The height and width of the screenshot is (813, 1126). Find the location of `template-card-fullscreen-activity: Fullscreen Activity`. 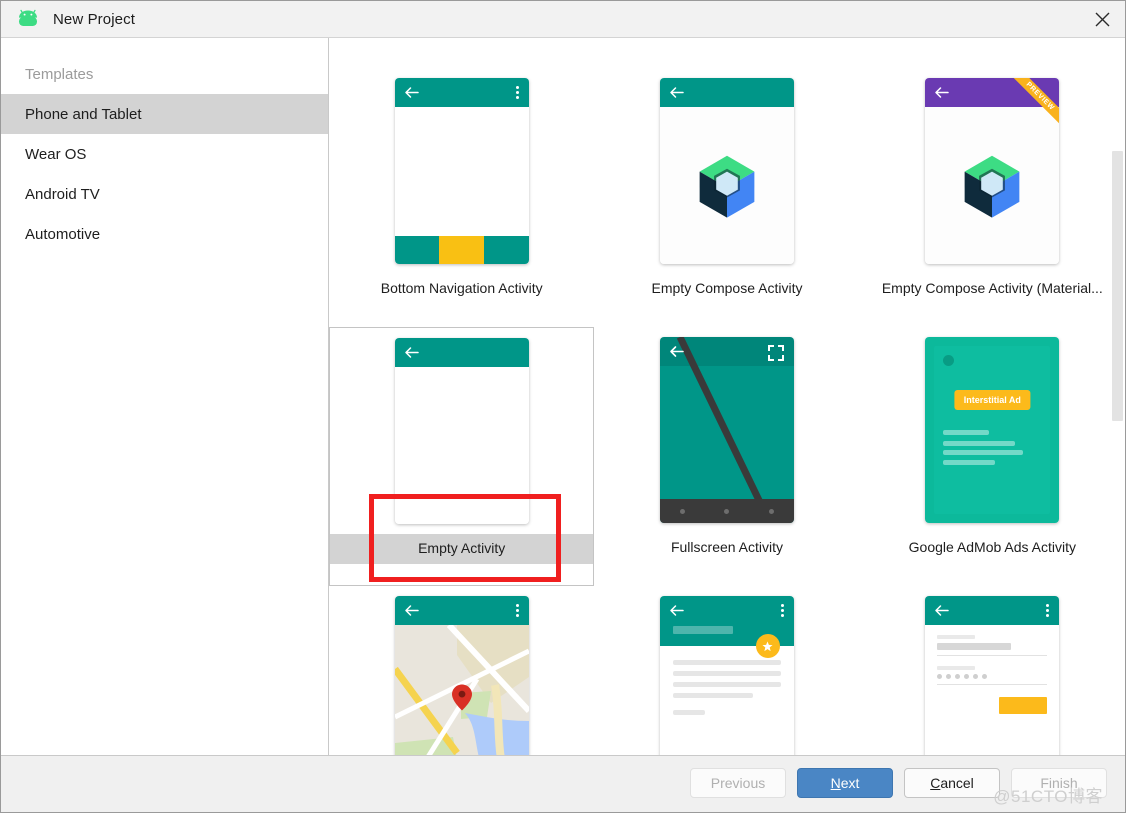

template-card-fullscreen-activity: Fullscreen Activity is located at coordinates (726, 456).